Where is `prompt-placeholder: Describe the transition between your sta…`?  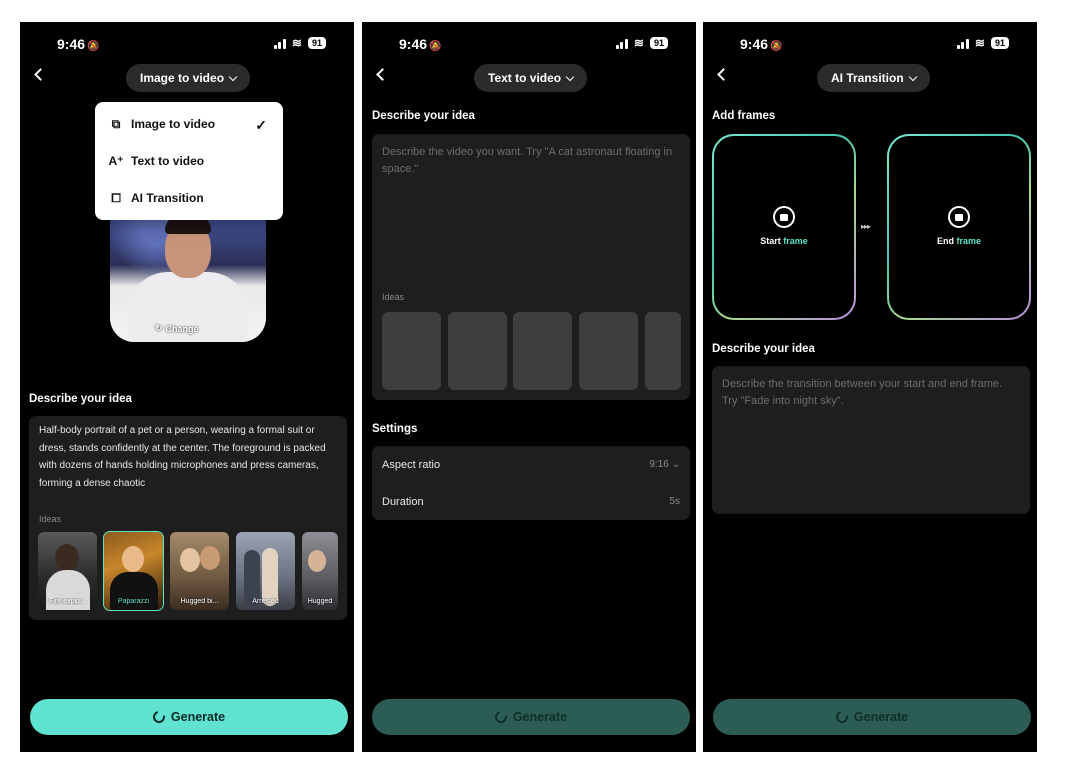 prompt-placeholder: Describe the transition between your sta… is located at coordinates (871, 393).